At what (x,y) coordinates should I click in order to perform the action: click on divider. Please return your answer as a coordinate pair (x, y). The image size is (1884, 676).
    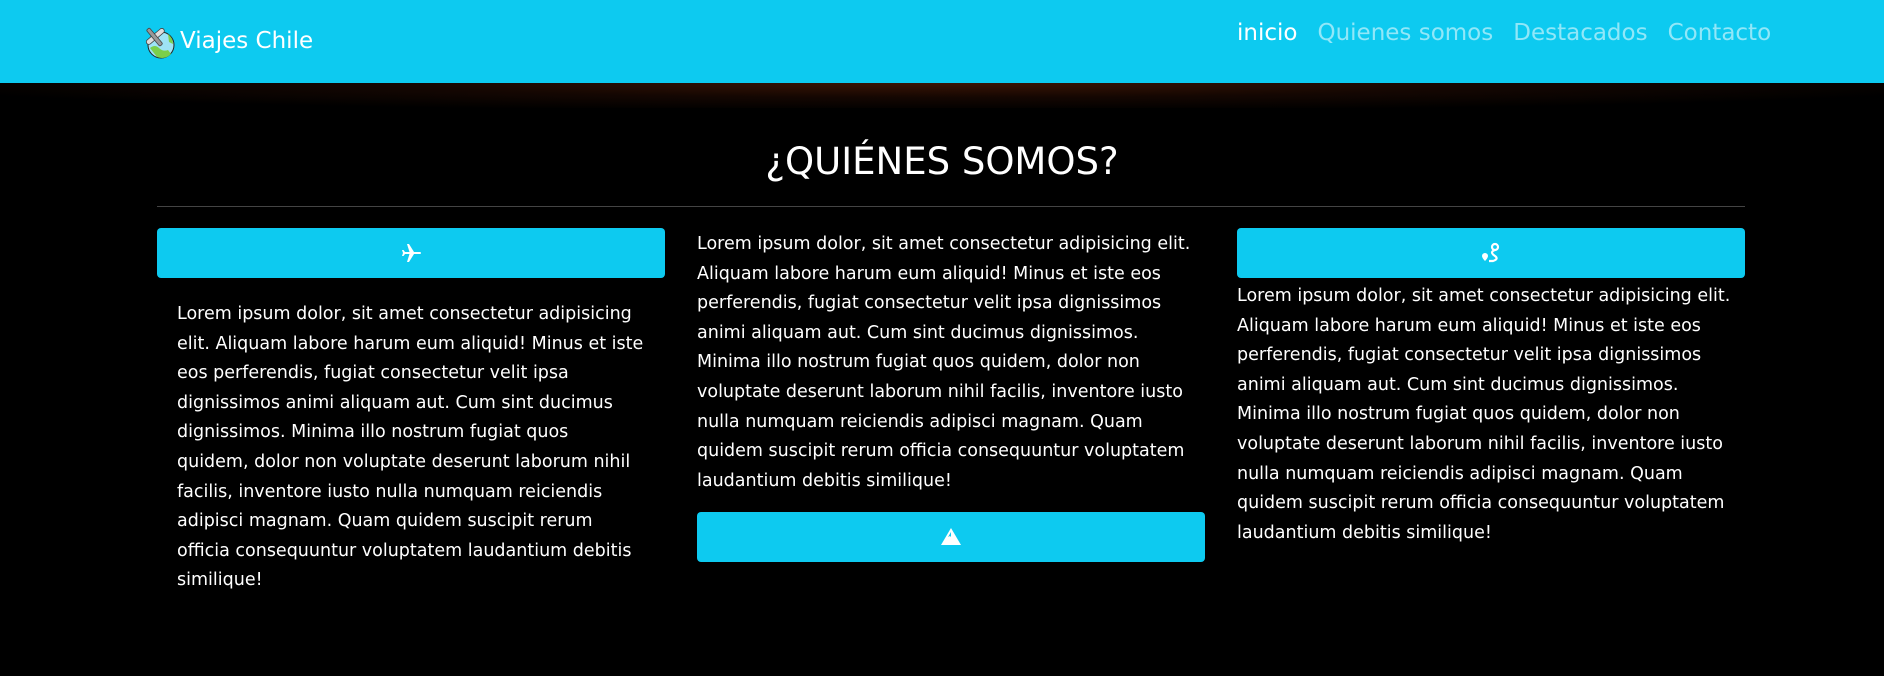
    Looking at the image, I should click on (951, 206).